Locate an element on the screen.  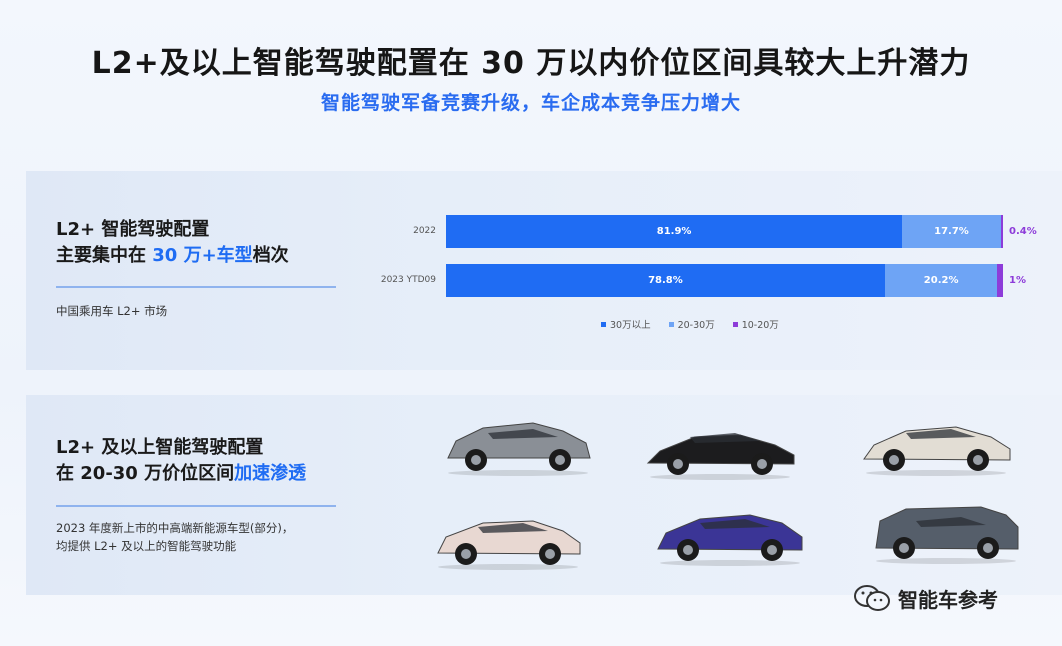
car-image-black-sedan is located at coordinates (720, 446).